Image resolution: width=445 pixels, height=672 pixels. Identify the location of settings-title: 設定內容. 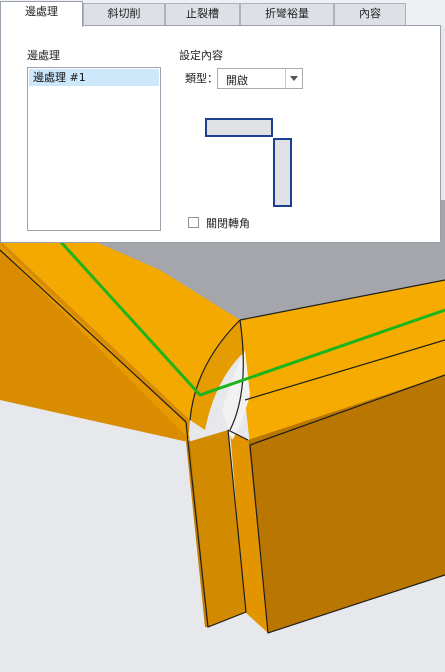
(201, 55).